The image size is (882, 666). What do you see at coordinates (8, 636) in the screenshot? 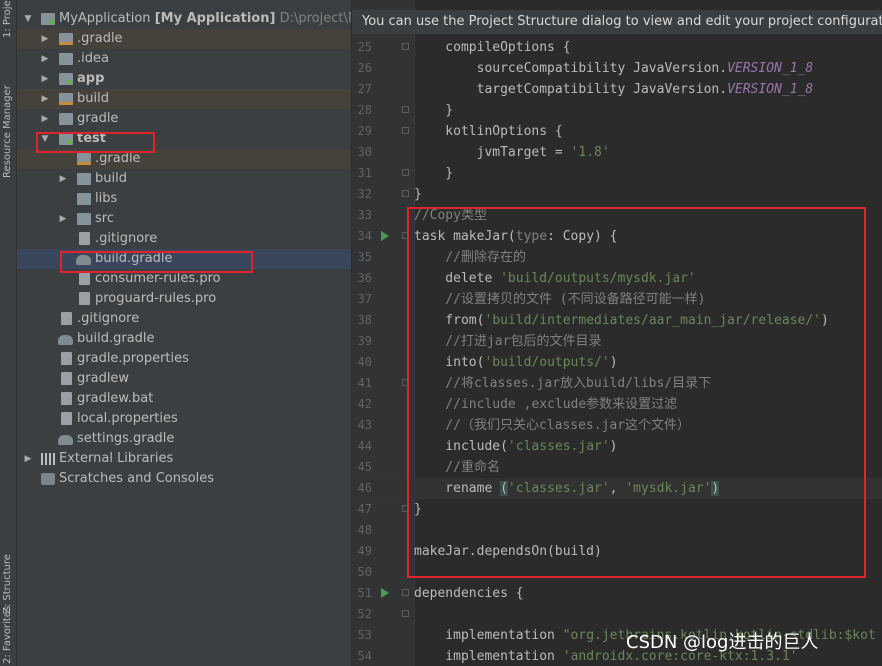
I see `favorites-tab: 2: Favorites` at bounding box center [8, 636].